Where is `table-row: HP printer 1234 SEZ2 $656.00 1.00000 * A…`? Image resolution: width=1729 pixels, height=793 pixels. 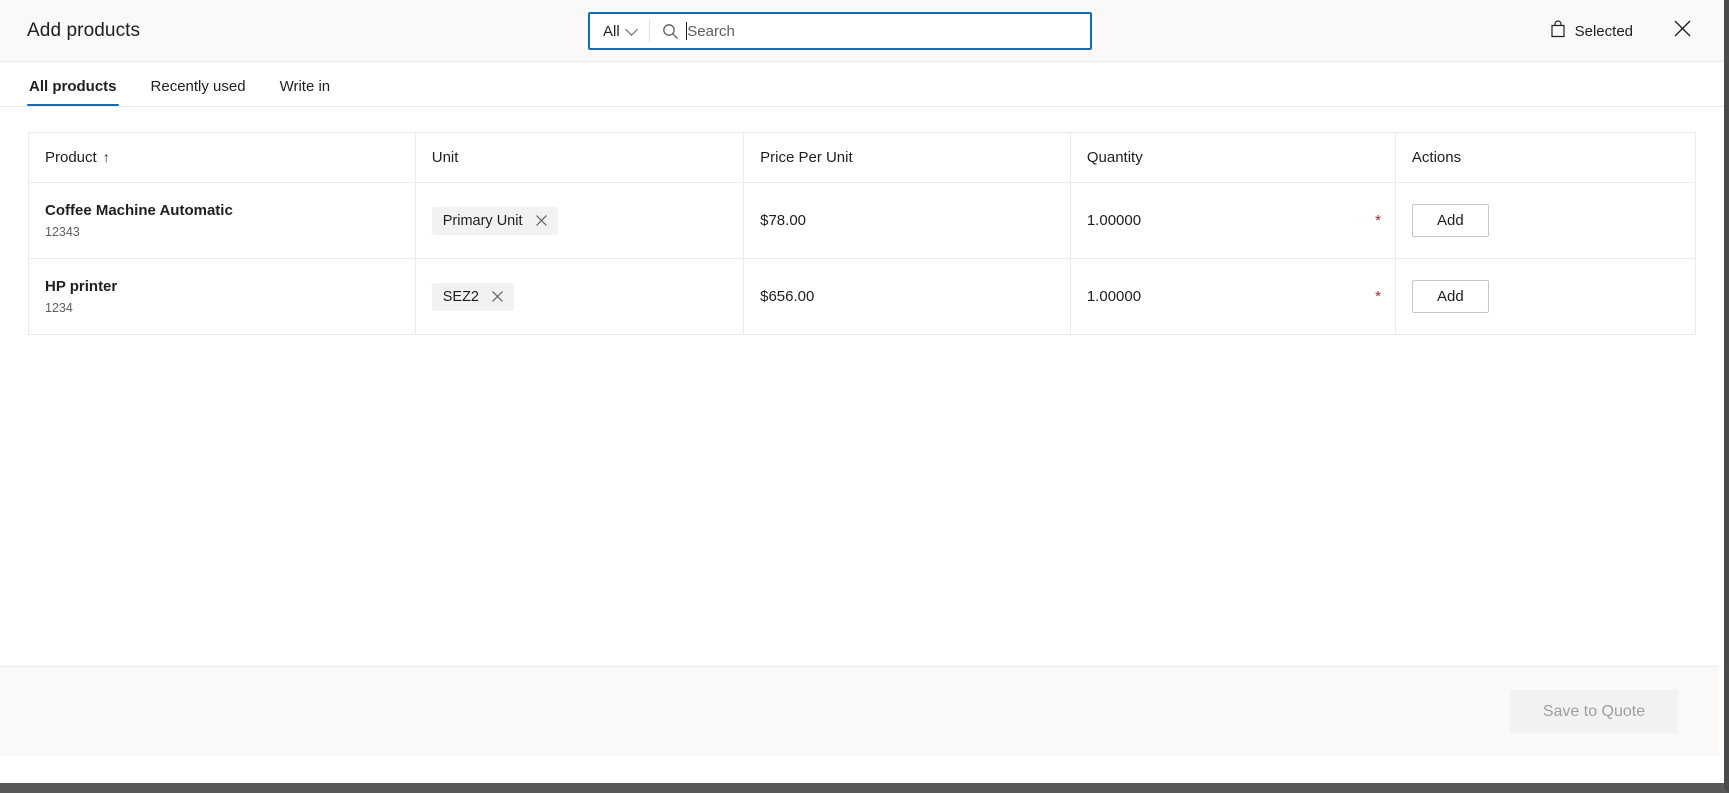
table-row: HP printer 1234 SEZ2 $656.00 1.00000 * A… is located at coordinates (862, 296).